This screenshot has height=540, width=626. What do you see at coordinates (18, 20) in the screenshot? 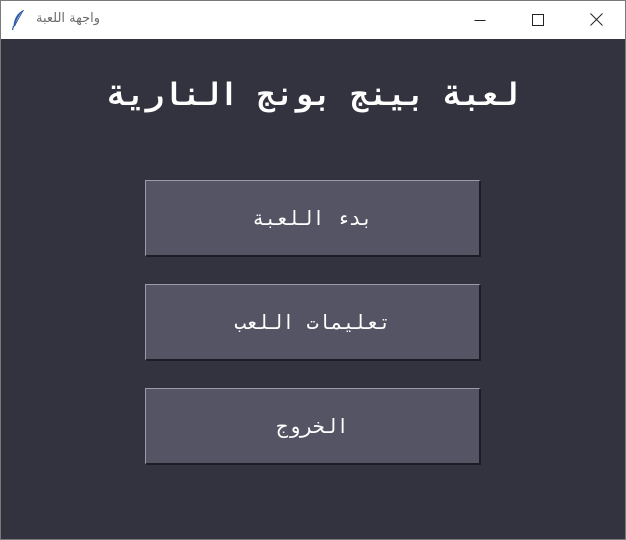
I see `feather-icon` at bounding box center [18, 20].